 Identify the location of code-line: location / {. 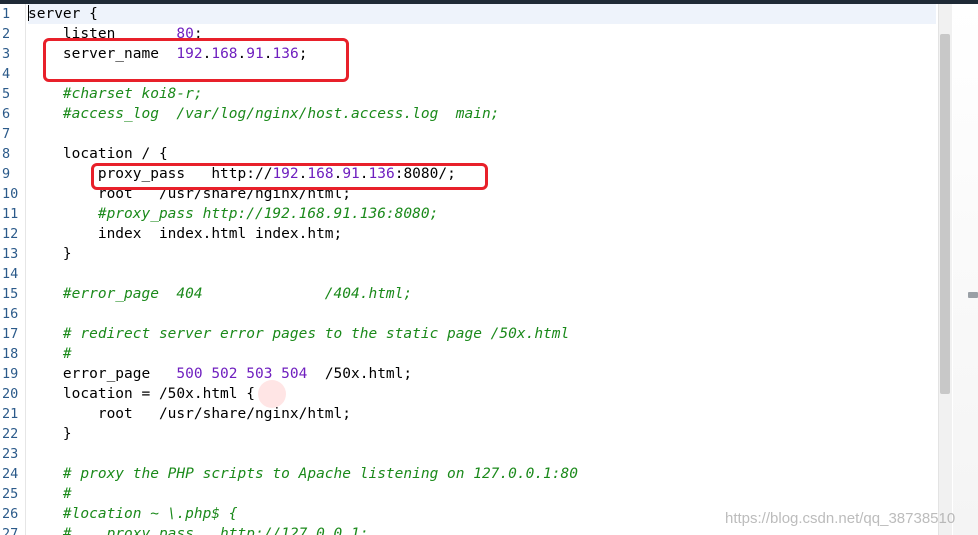
(482, 154).